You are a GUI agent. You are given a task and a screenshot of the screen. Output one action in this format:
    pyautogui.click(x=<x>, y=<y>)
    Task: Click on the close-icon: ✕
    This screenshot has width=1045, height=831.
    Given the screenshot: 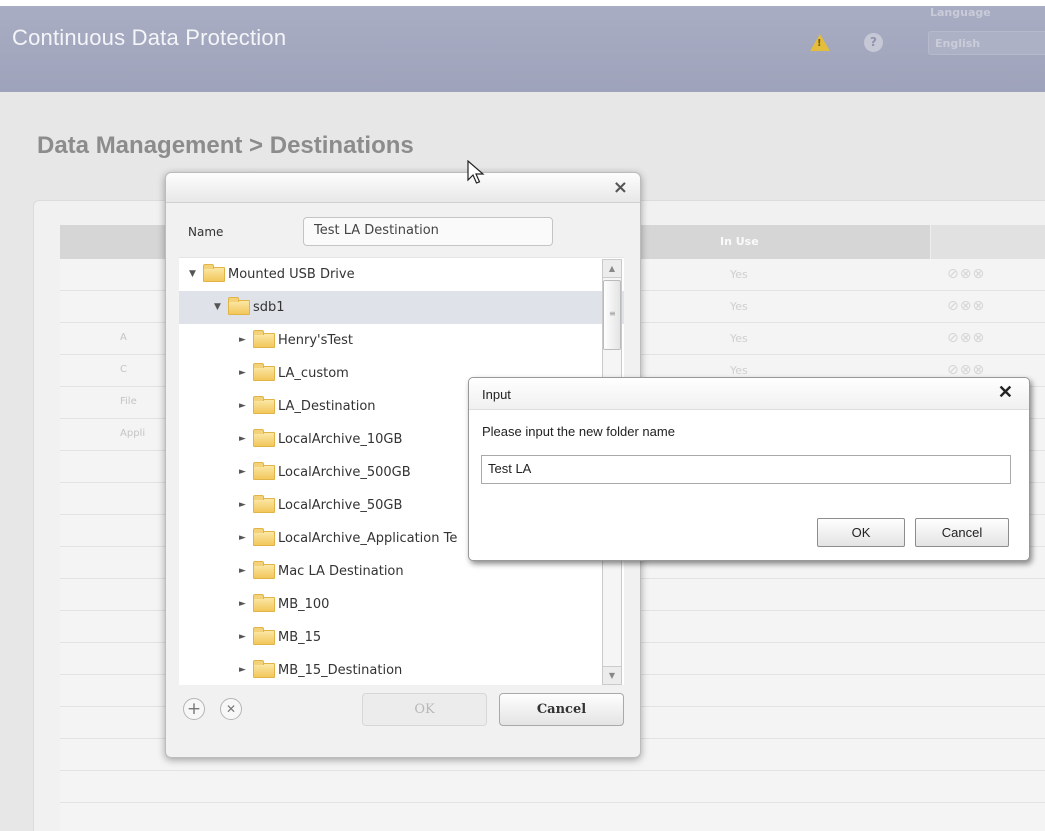 What is the action you would take?
    pyautogui.click(x=1005, y=392)
    